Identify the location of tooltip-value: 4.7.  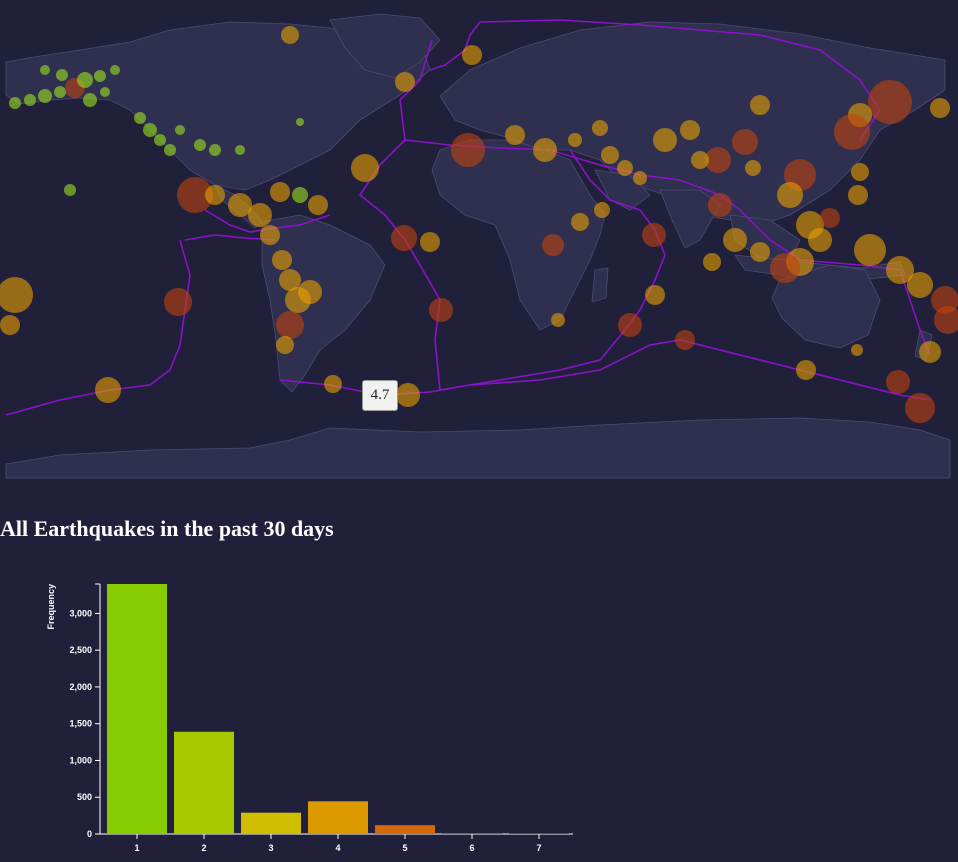
(380, 395).